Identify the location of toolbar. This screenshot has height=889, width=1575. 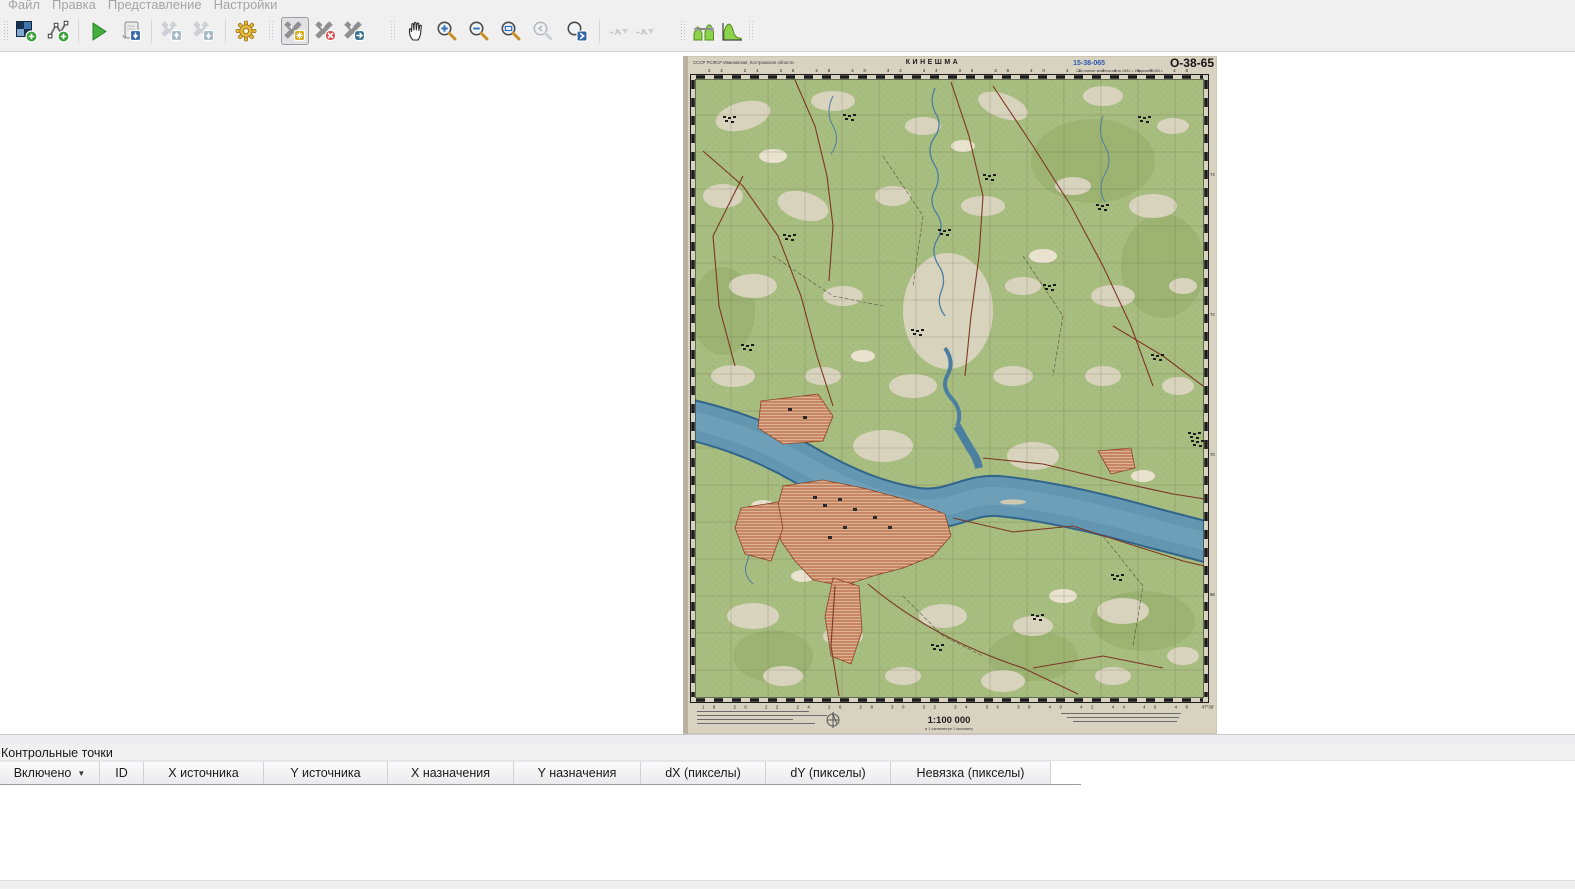
(787, 32).